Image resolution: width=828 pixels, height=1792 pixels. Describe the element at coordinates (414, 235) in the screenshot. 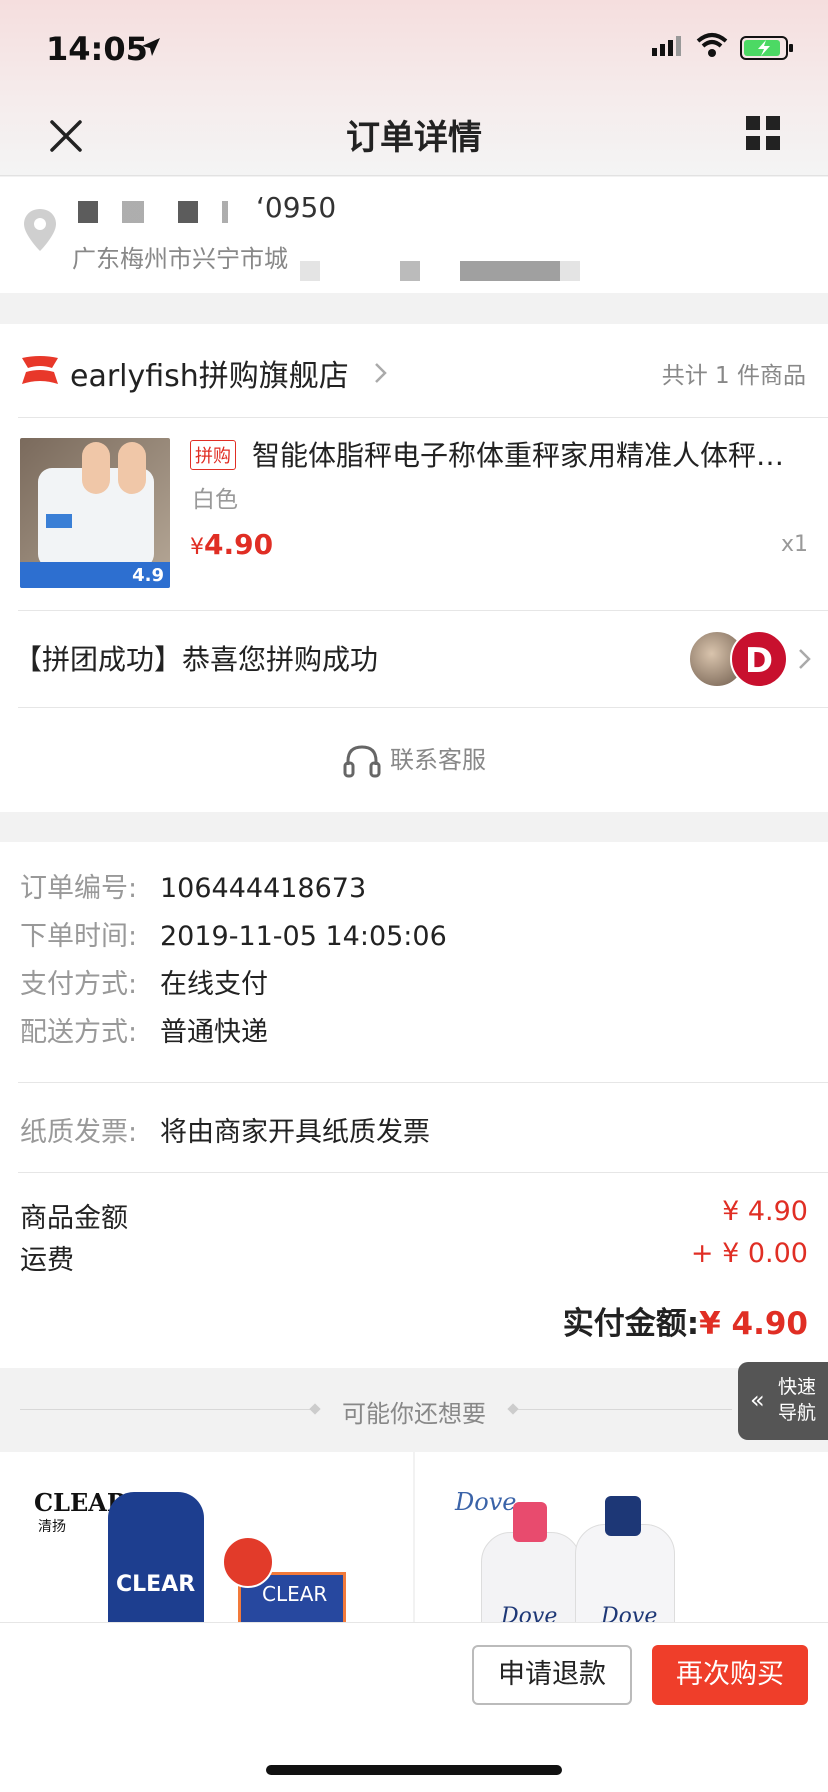

I see `address-section: ‘0950 广东梅州市兴宁市城` at that location.